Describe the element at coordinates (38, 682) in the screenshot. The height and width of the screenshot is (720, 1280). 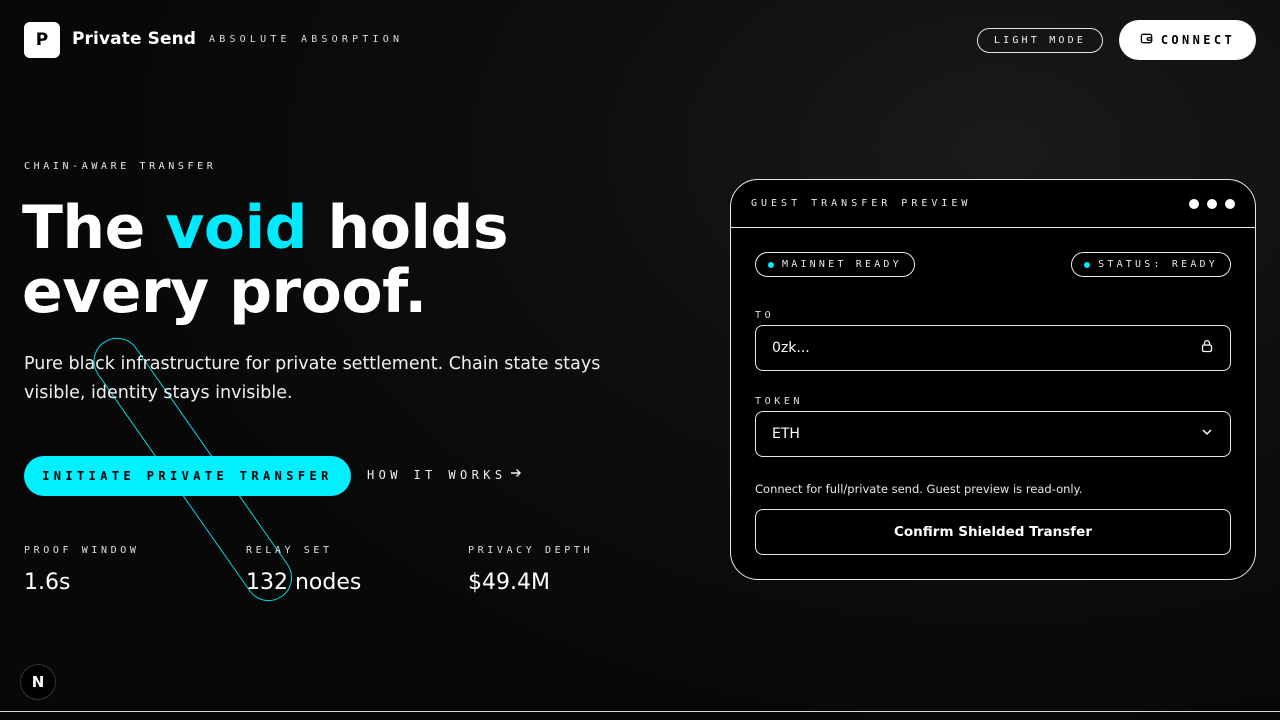
I see `floating-n-badge: N` at that location.